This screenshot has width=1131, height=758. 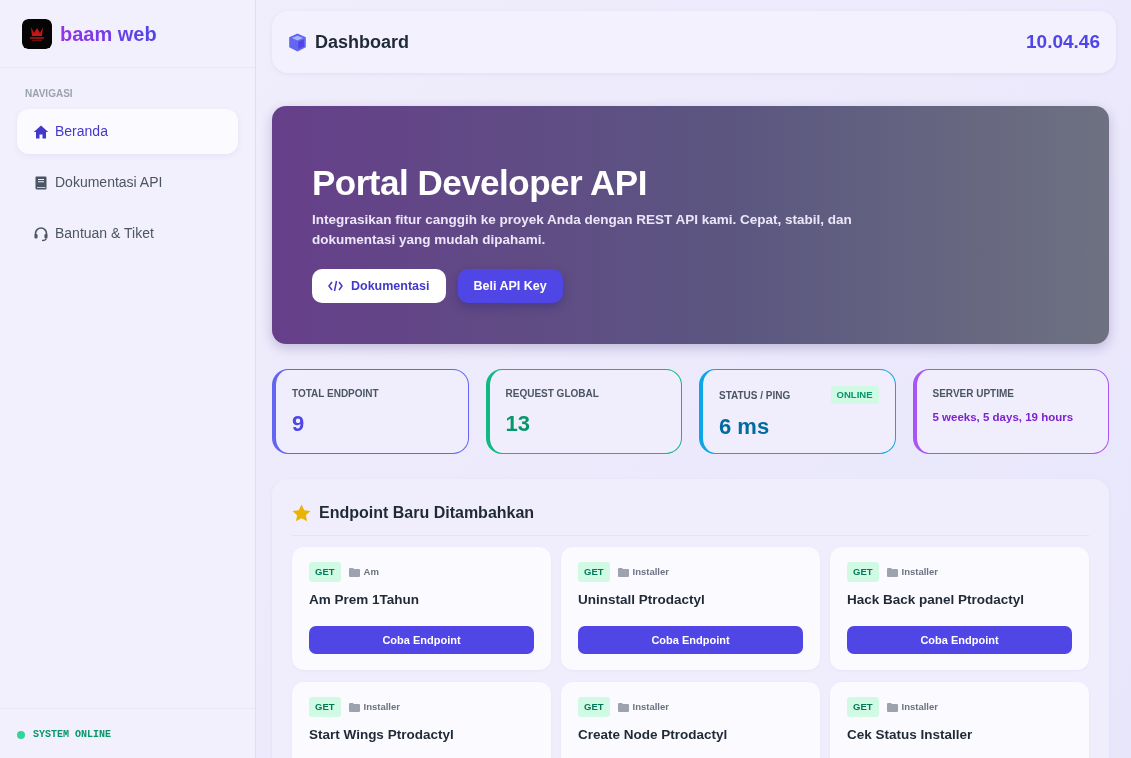 What do you see at coordinates (301, 513) in the screenshot?
I see `star-icon` at bounding box center [301, 513].